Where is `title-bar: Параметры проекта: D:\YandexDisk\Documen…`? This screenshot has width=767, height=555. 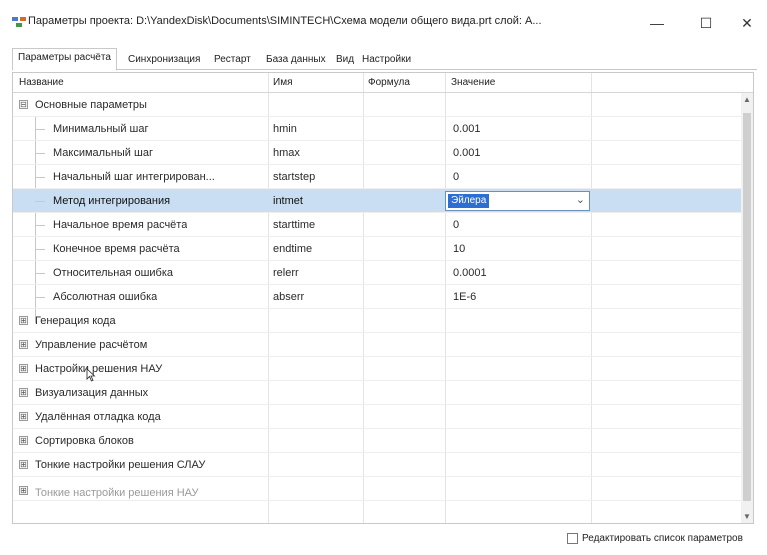
title-bar: Параметры проекта: D:\YandexDisk\Documen… is located at coordinates (383, 22).